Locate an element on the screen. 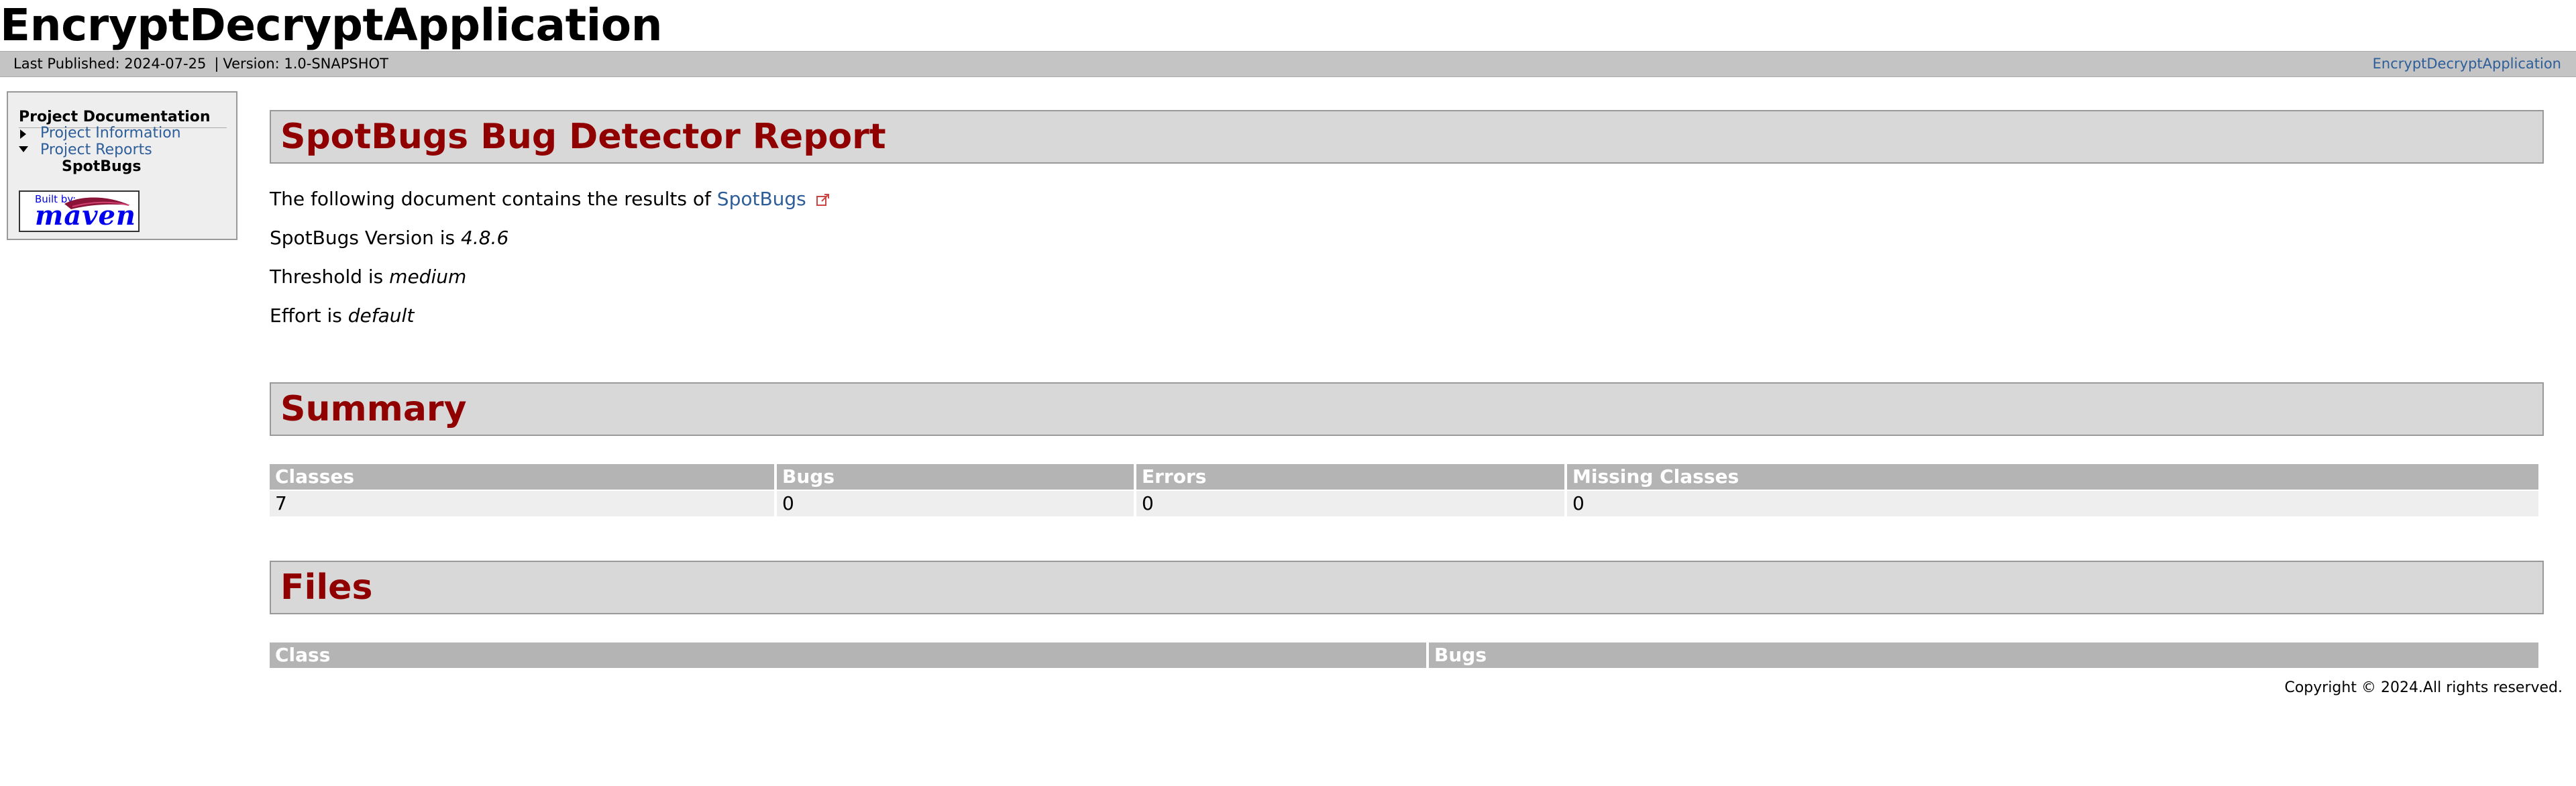 The height and width of the screenshot is (786, 2576). threshold-value: medium is located at coordinates (428, 277).